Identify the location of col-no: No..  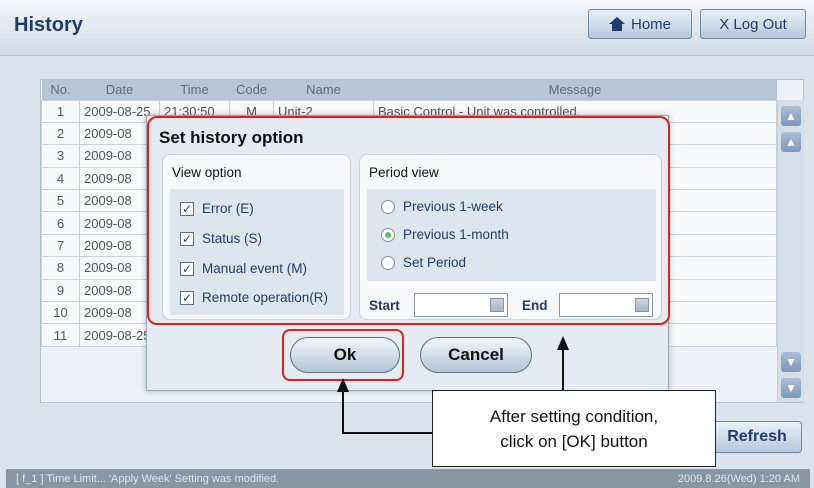
(60, 90).